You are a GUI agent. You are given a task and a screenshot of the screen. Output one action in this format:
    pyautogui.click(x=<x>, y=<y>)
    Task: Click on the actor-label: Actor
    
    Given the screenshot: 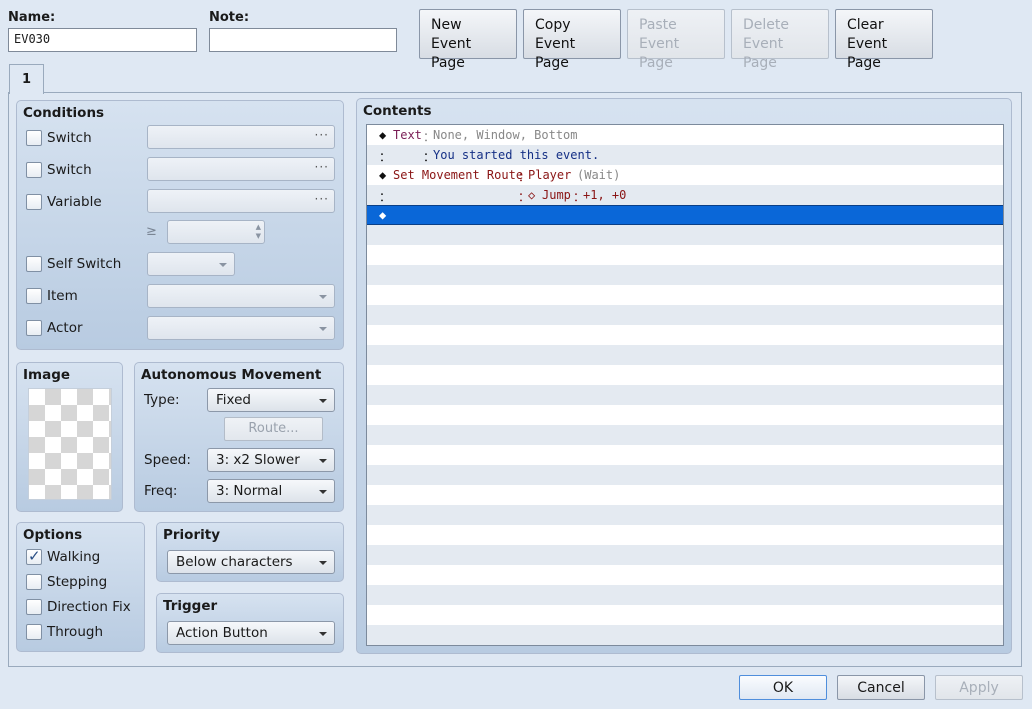 What is the action you would take?
    pyautogui.click(x=65, y=328)
    